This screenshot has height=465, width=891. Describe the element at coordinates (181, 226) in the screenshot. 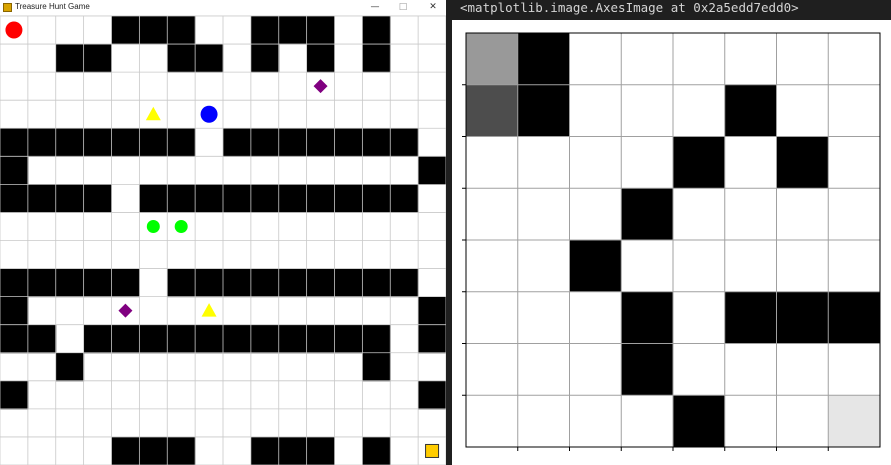

I see `green-dot-icon` at that location.